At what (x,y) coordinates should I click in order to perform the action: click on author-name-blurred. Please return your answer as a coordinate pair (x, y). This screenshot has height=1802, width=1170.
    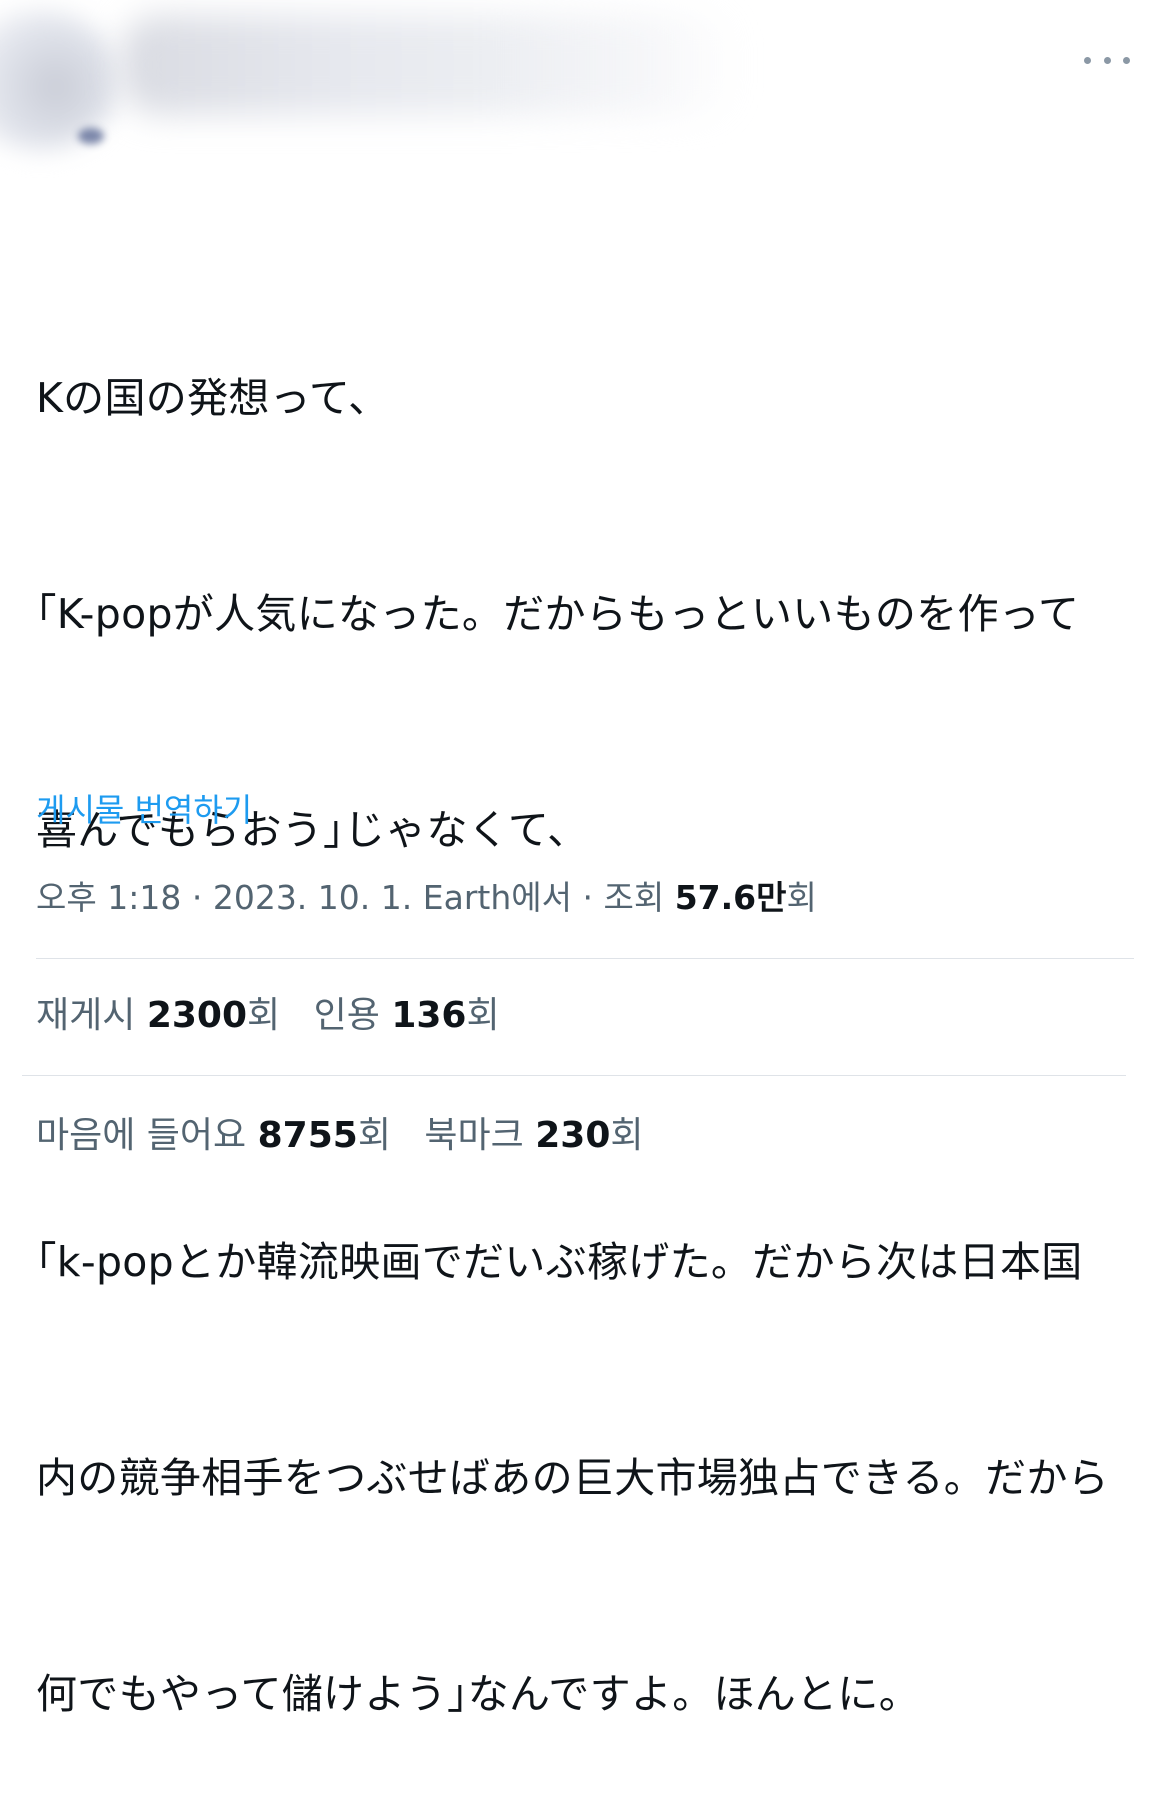
    Looking at the image, I should click on (430, 65).